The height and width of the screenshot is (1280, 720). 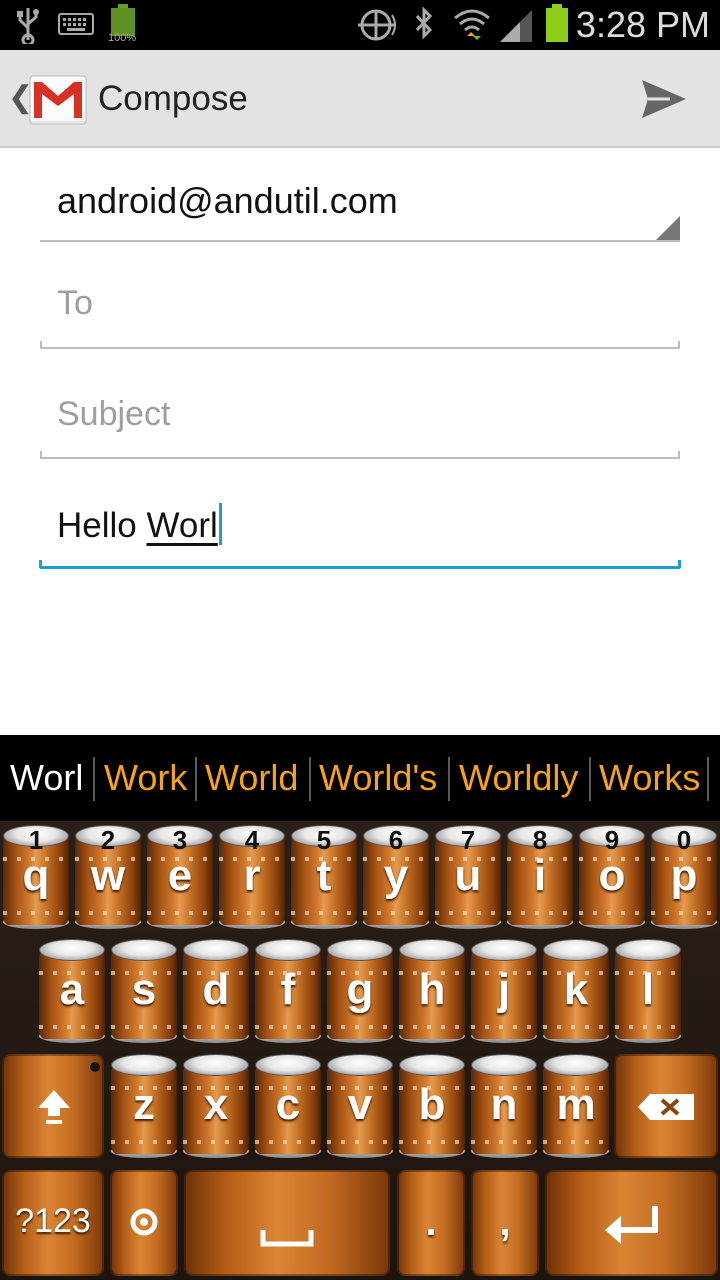 I want to click on key-y: 6y, so click(x=396, y=877).